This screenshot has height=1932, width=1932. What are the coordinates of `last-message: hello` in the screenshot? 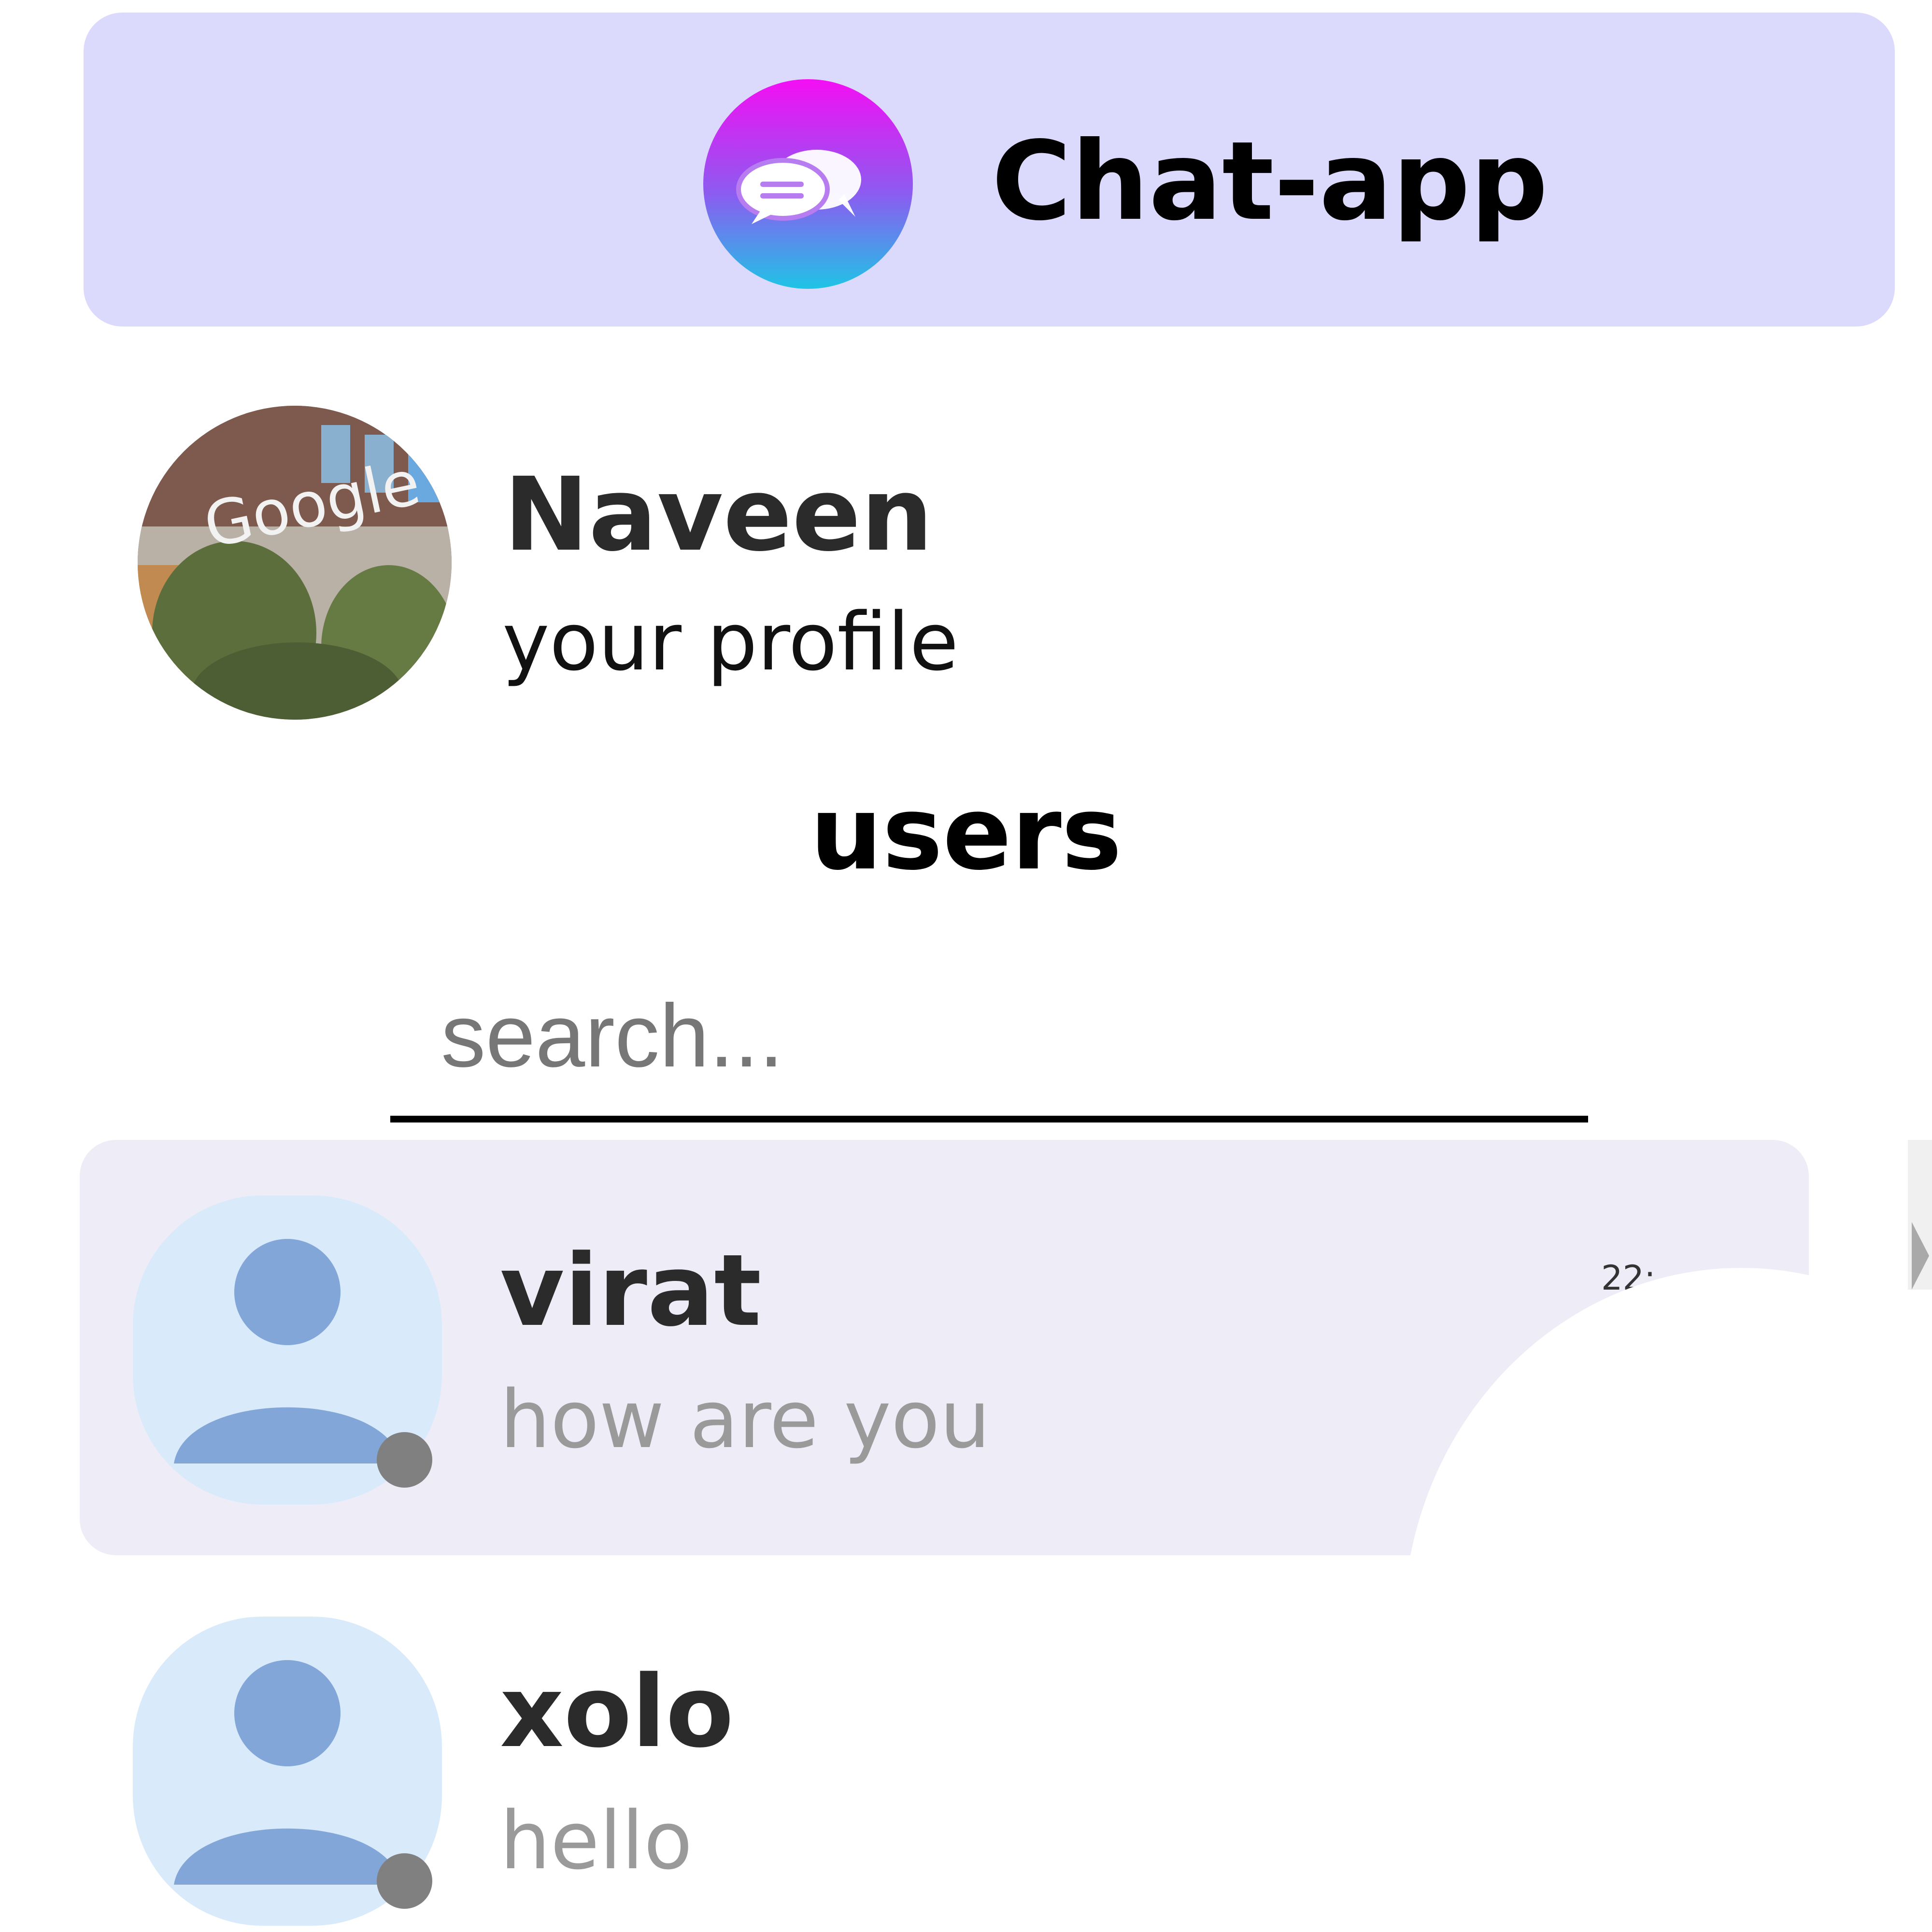 It's located at (596, 1840).